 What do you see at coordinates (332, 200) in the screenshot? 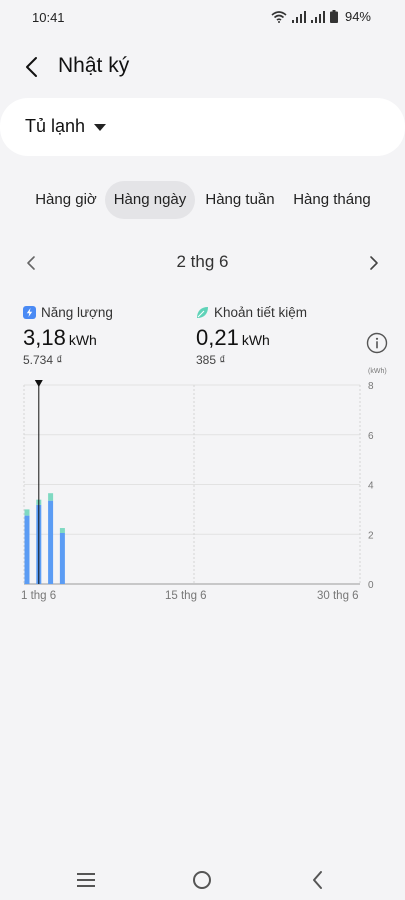
I see `tab-monthly: Hàng tháng` at bounding box center [332, 200].